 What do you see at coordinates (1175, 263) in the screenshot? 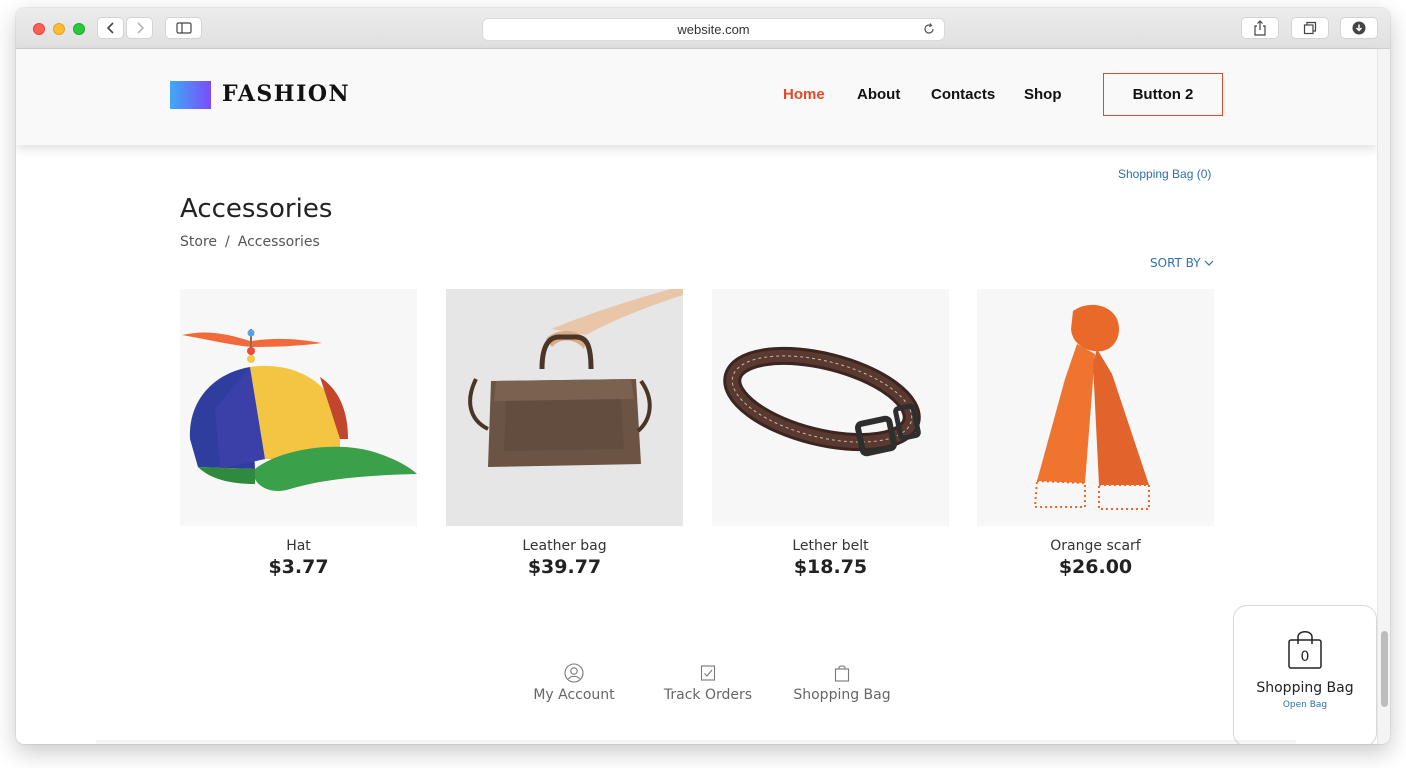
I see `sort-label: SORT BY` at bounding box center [1175, 263].